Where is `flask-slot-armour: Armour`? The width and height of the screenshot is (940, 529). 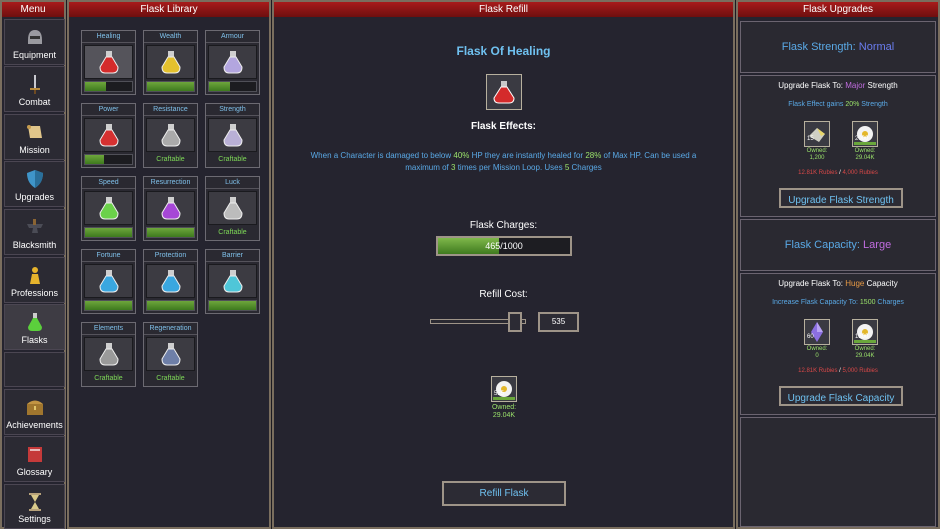 flask-slot-armour: Armour is located at coordinates (232, 62).